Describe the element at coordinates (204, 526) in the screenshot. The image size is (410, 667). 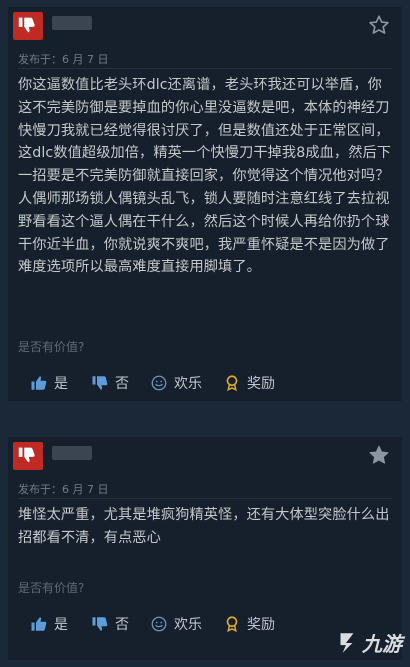
I see `review-text: 堆怪太严重，尤其是堆疯狗精英怪，还有大体型突脸什么出招都看不清，有点恶心` at that location.